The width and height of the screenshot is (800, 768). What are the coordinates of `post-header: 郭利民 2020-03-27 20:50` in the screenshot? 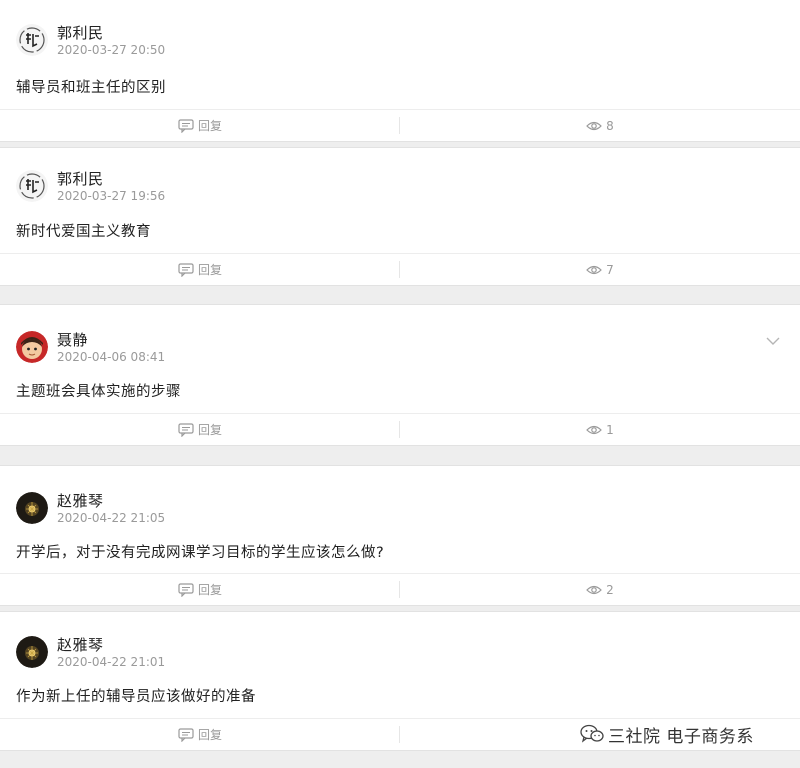 It's located at (366, 41).